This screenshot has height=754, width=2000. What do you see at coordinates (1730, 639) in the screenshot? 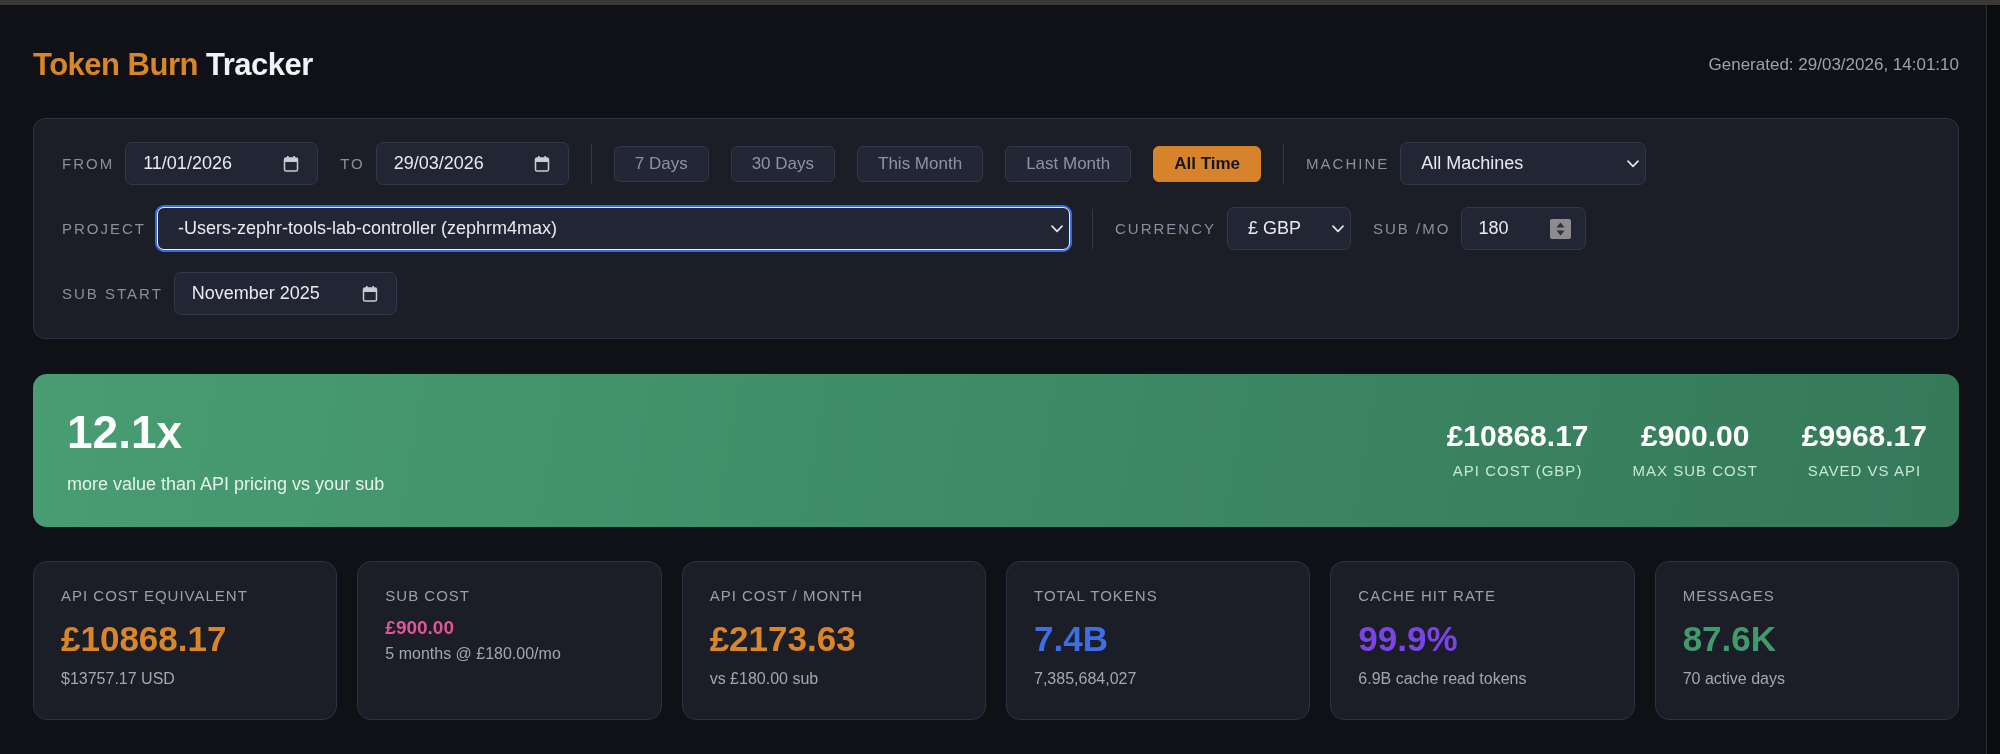
I see `card-value: 87.6K` at bounding box center [1730, 639].